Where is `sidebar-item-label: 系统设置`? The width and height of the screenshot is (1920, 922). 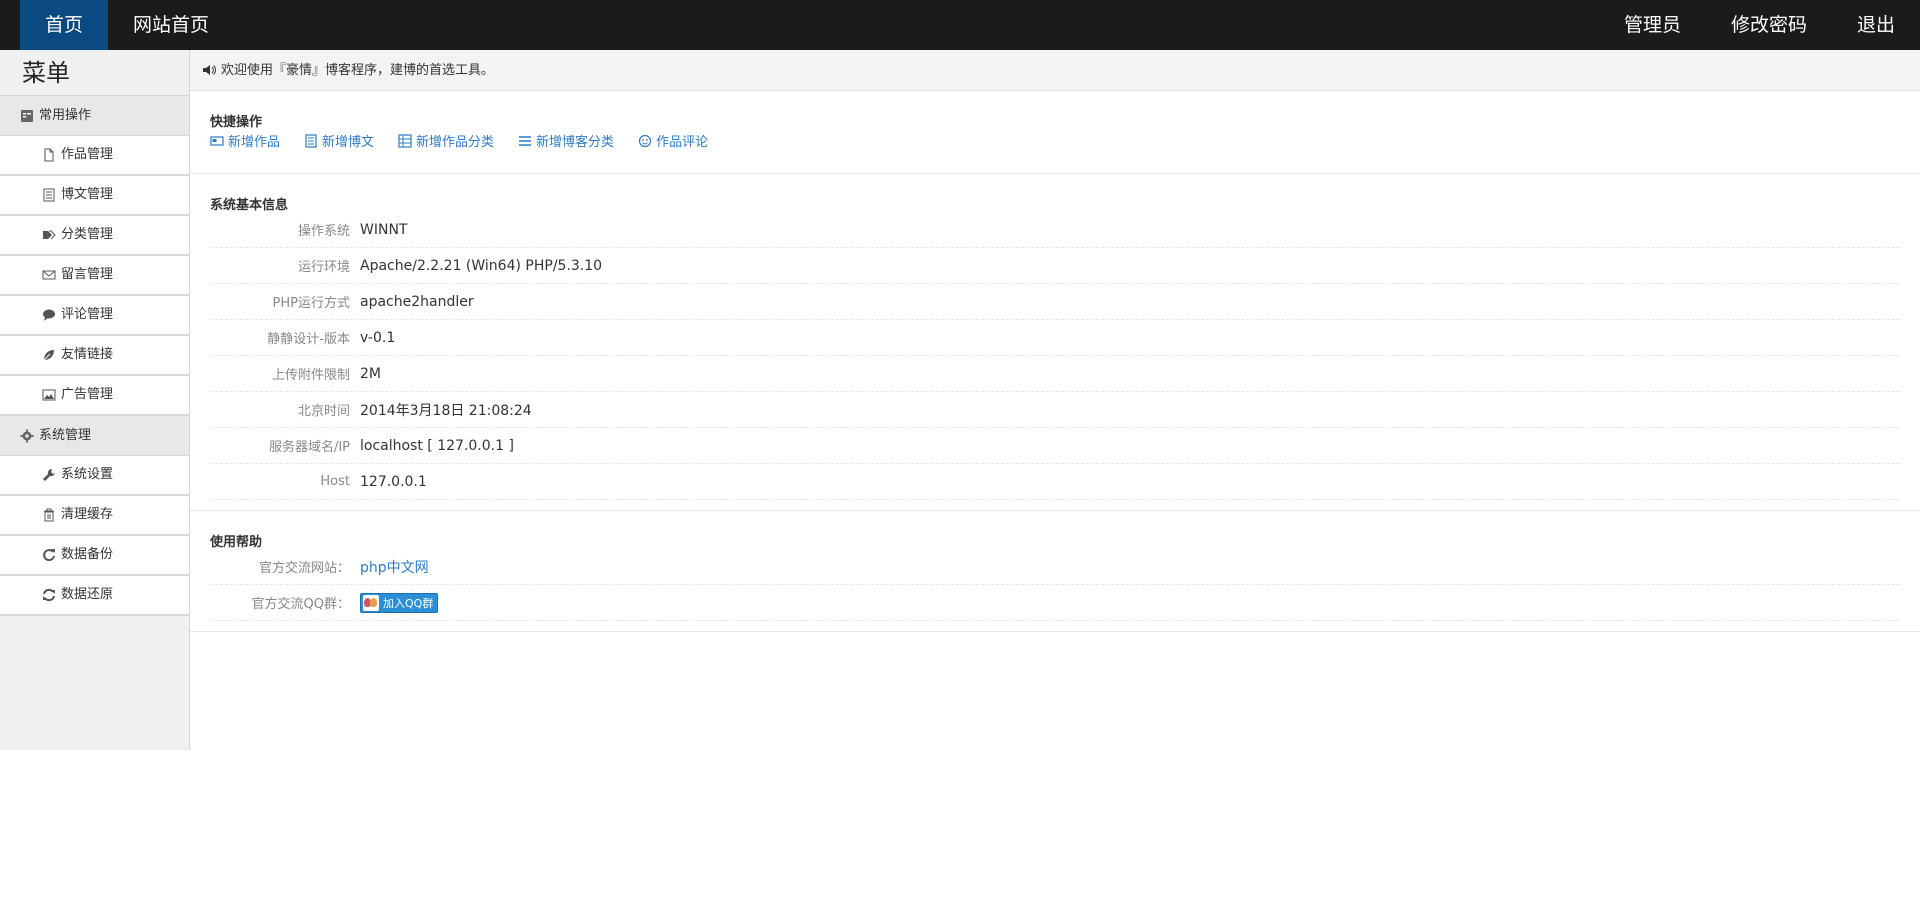 sidebar-item-label: 系统设置 is located at coordinates (87, 474).